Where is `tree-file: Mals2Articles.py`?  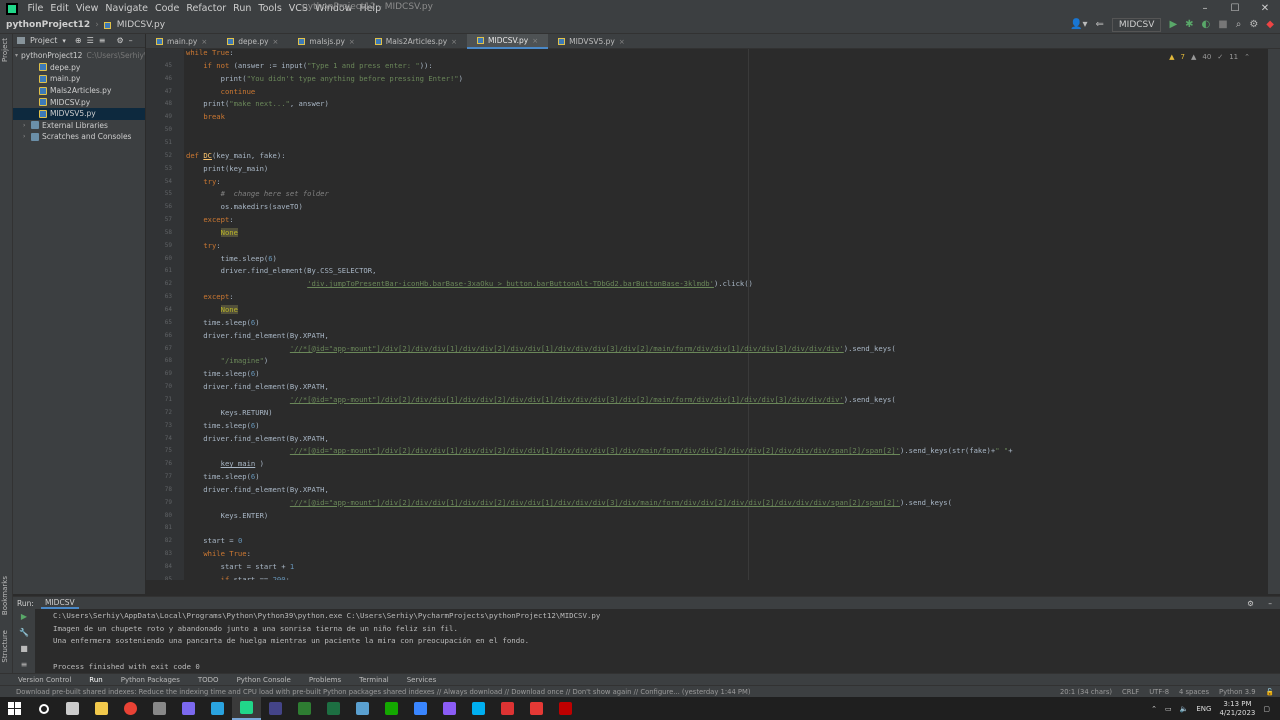 tree-file: Mals2Articles.py is located at coordinates (79, 91).